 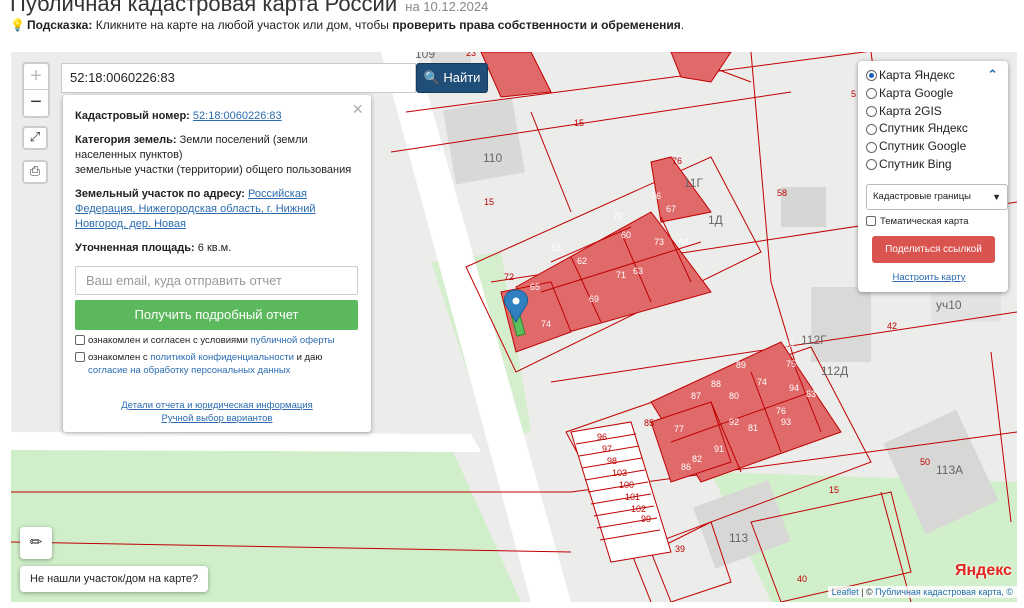 I want to click on share-link-button: Поделиться ссылкой, so click(x=933, y=249).